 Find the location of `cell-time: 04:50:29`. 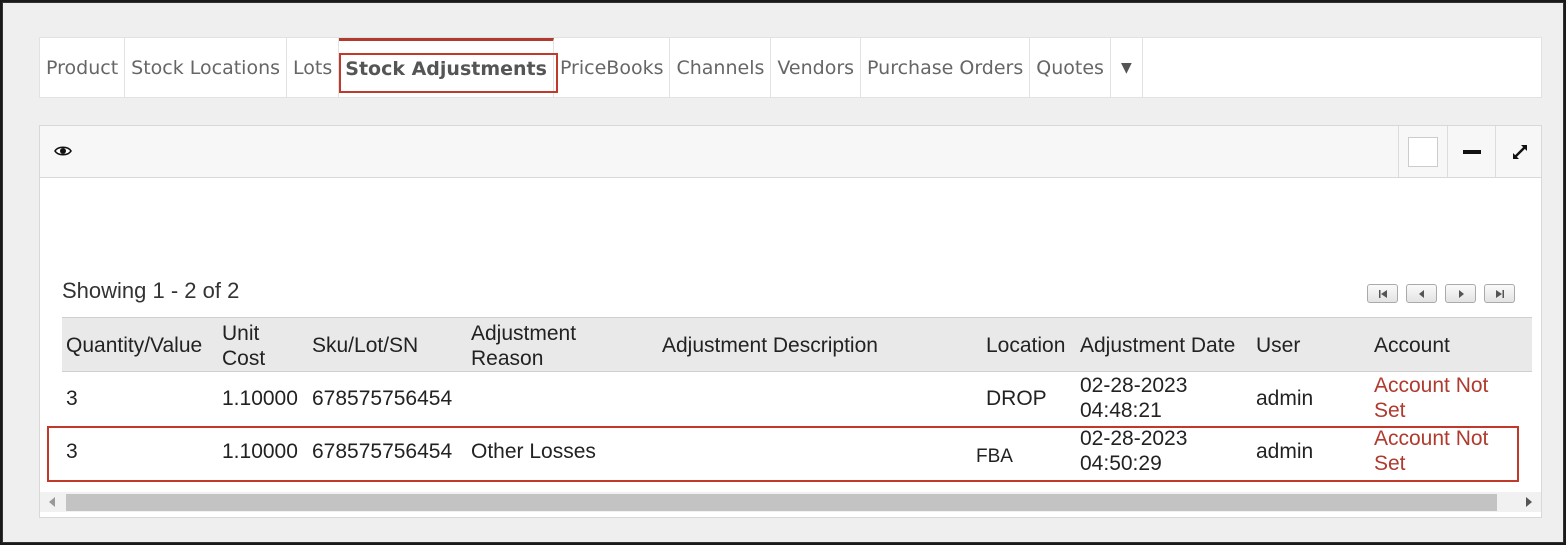

cell-time: 04:50:29 is located at coordinates (1121, 463).